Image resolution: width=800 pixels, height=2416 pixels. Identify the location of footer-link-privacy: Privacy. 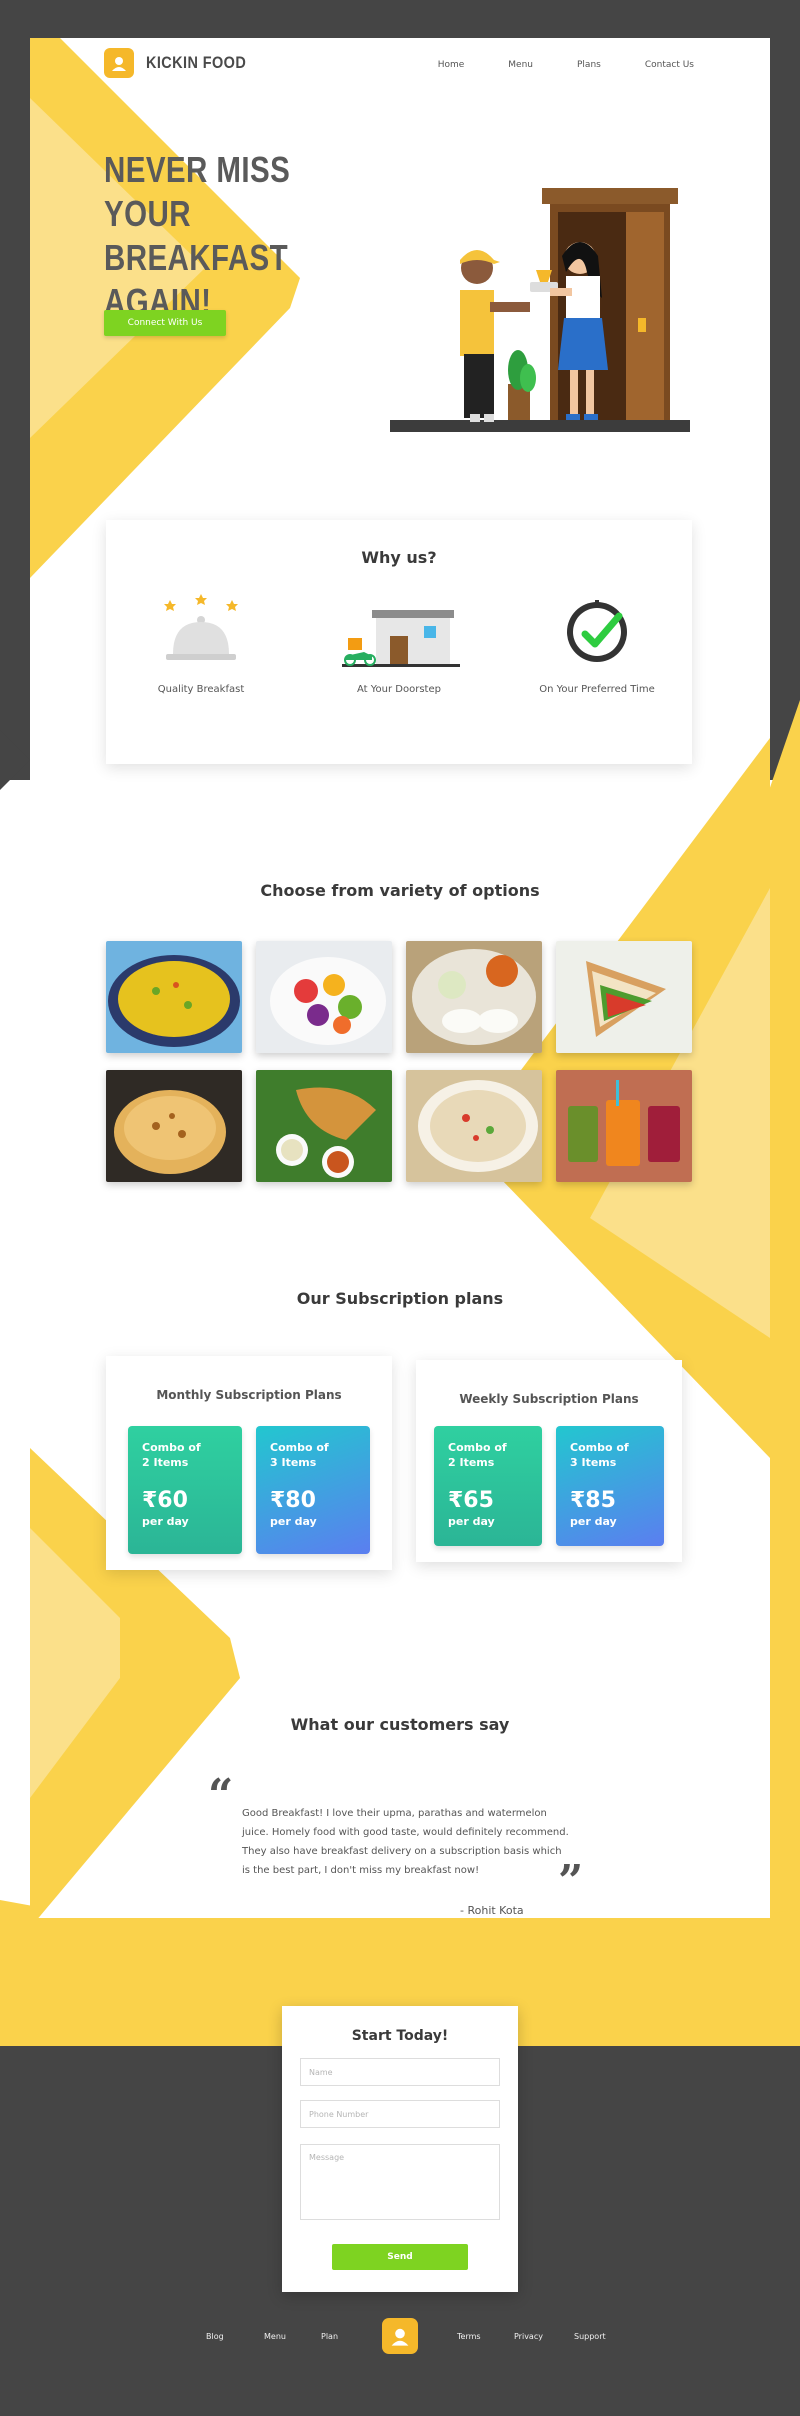
(528, 2336).